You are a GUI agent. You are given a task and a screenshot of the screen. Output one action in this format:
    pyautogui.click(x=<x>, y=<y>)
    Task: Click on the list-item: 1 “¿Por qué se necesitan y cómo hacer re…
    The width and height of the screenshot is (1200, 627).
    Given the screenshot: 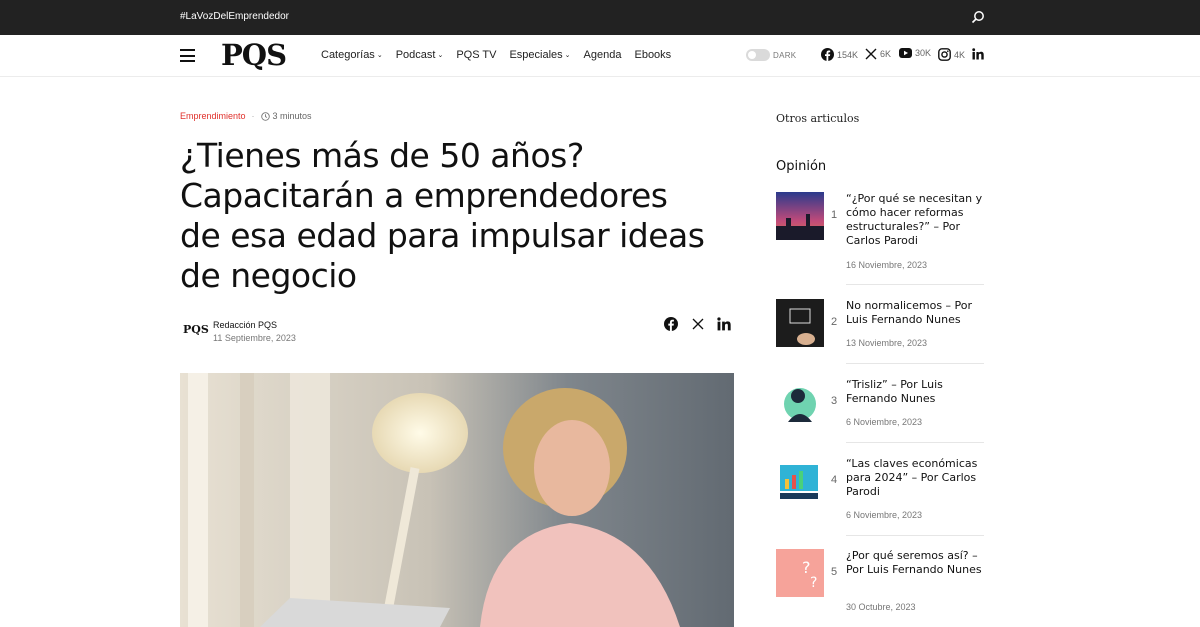 What is the action you would take?
    pyautogui.click(x=880, y=238)
    